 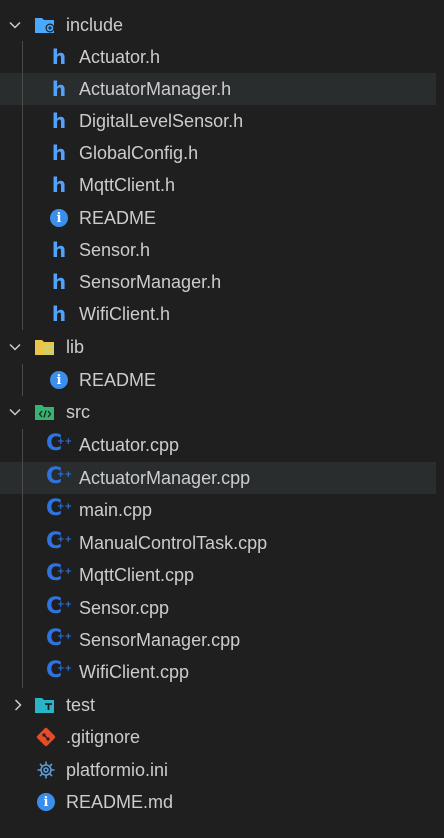 What do you see at coordinates (45, 25) in the screenshot?
I see `folder-include-icon` at bounding box center [45, 25].